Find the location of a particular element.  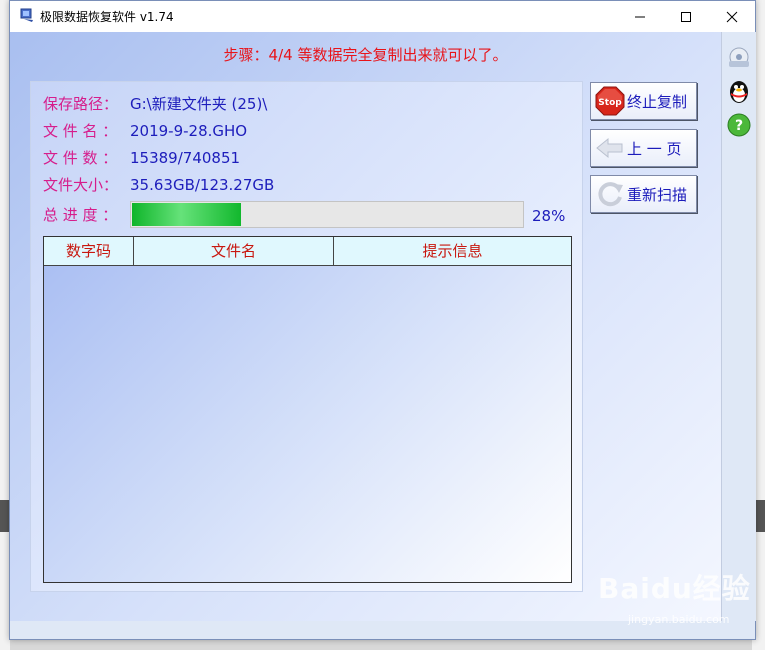

minimize-icon is located at coordinates (640, 16).